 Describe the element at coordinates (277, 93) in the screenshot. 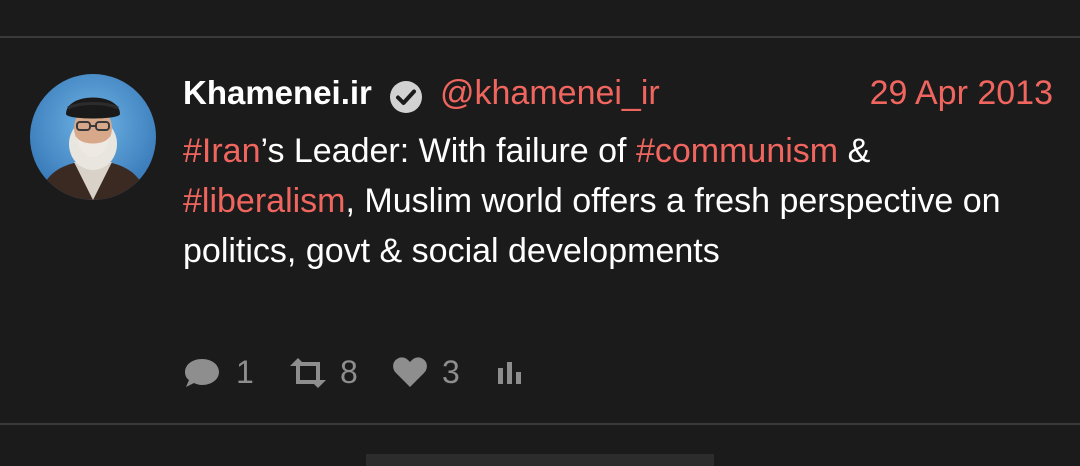

I see `author-display-name: Khamenei.ir` at that location.